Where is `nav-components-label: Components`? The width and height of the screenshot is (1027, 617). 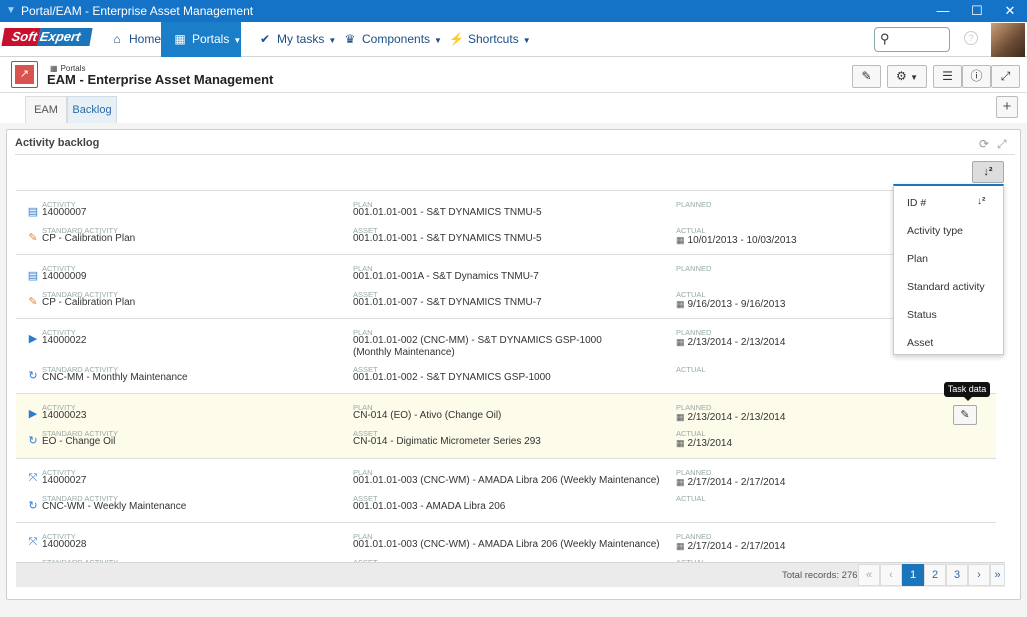 nav-components-label: Components is located at coordinates (396, 39).